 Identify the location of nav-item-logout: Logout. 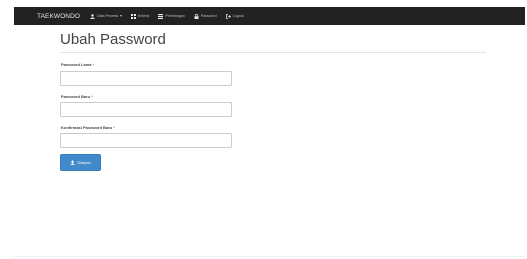
(234, 16).